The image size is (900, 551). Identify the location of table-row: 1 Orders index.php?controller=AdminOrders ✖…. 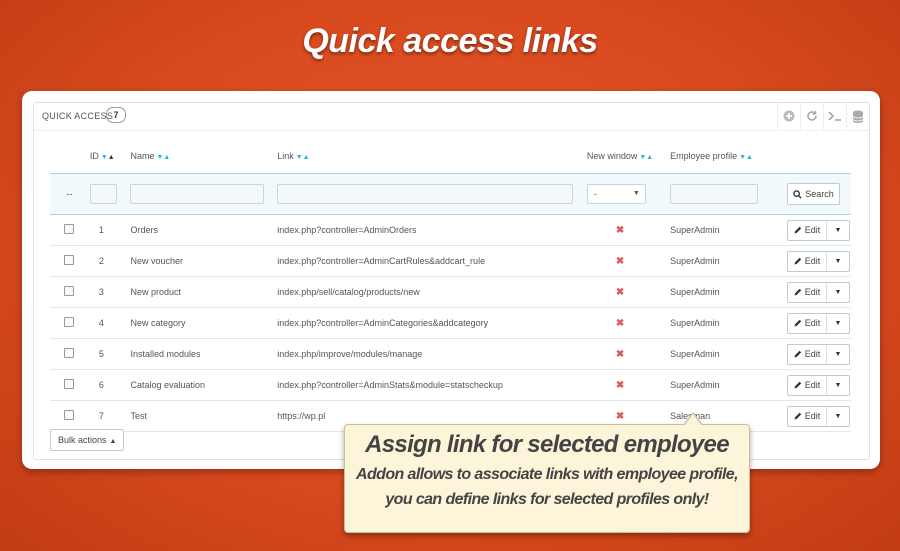
(450, 230).